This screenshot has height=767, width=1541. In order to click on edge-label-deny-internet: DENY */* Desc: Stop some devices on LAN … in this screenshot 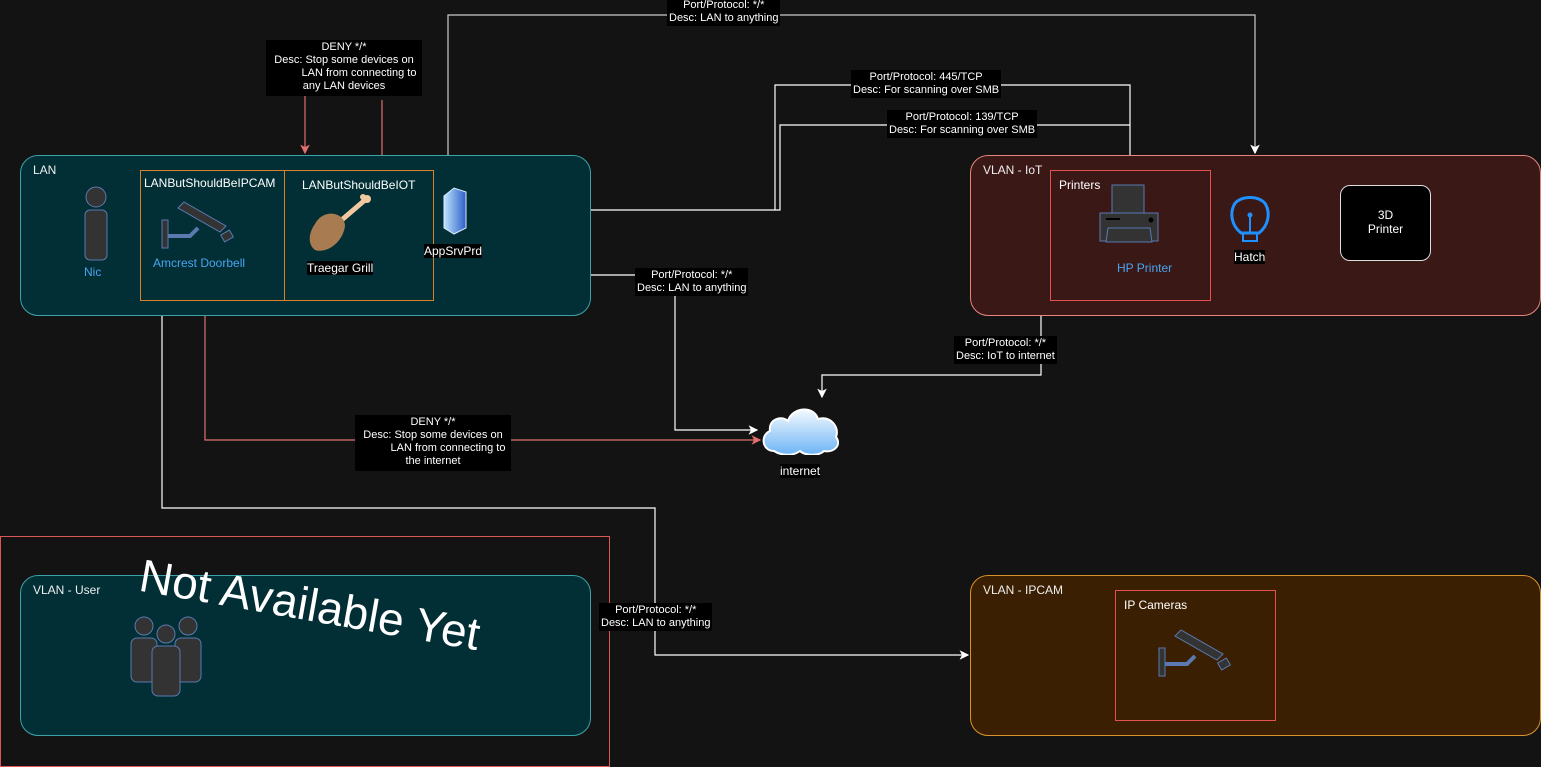, I will do `click(433, 443)`.